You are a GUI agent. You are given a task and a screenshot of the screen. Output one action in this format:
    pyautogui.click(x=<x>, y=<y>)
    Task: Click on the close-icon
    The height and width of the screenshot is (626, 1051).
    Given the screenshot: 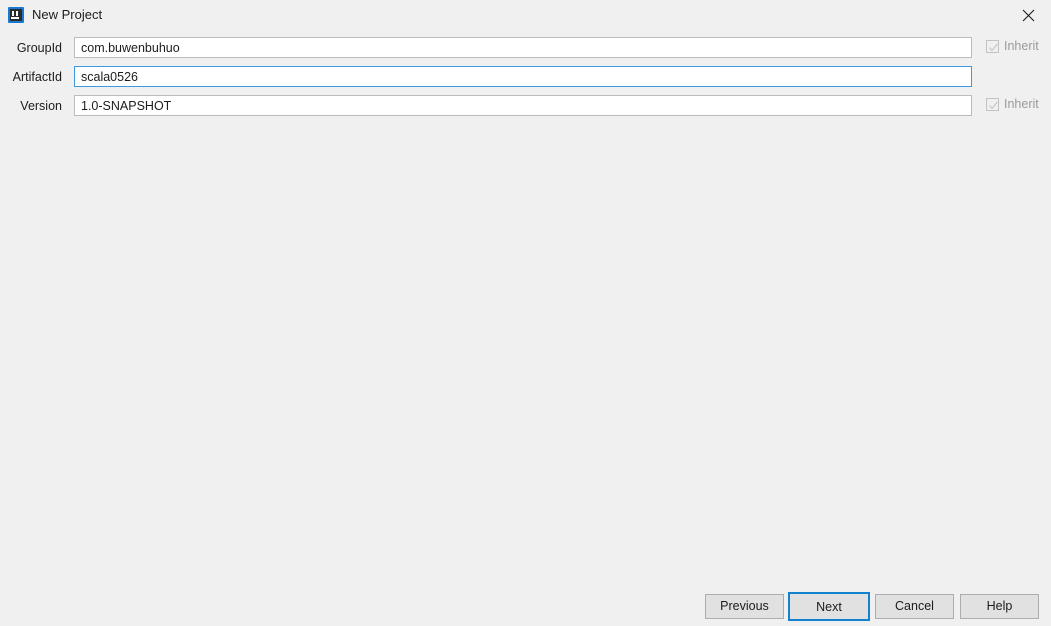 What is the action you would take?
    pyautogui.click(x=1028, y=15)
    